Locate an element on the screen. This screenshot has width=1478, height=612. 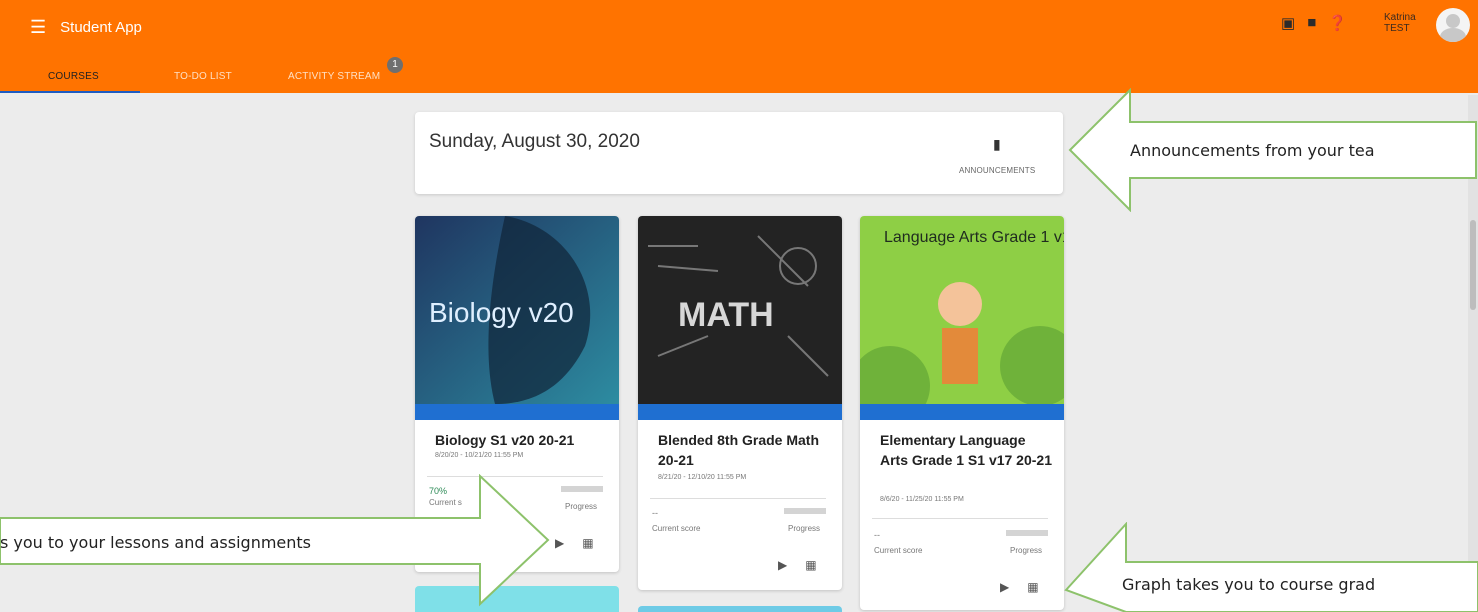
tab-courses: COURSES is located at coordinates (73, 76).